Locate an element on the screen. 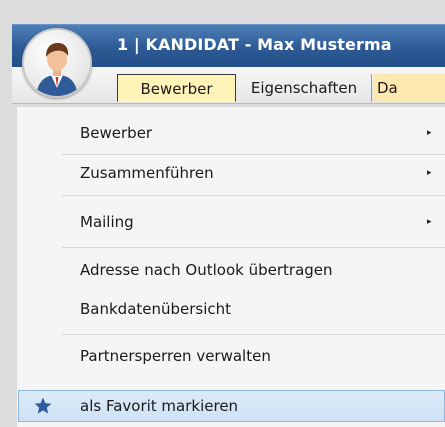  menu-item-partnersperren: Partnersperren verwalten is located at coordinates (231, 356).